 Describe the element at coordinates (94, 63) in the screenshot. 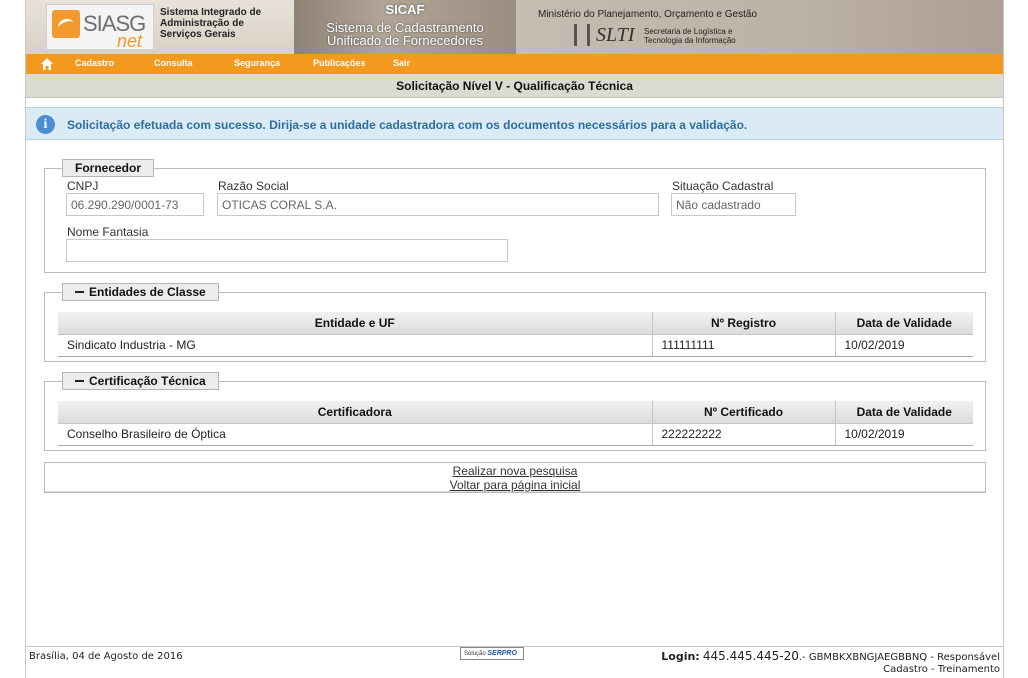

I see `menu-item-cadastro: Cadastro` at that location.